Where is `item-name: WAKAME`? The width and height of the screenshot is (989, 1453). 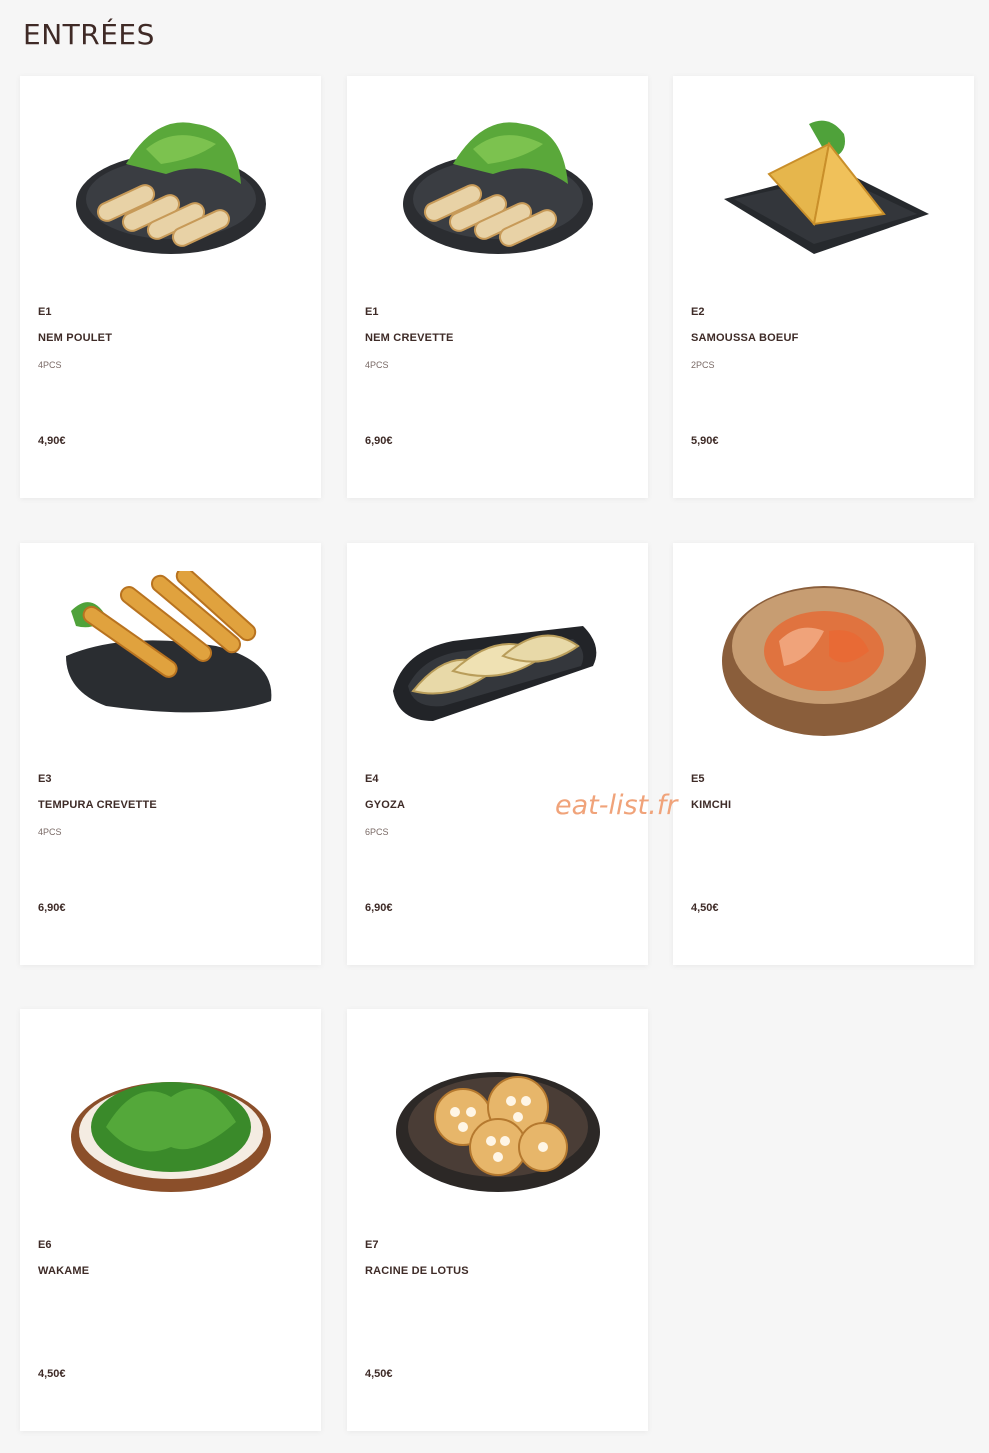 item-name: WAKAME is located at coordinates (64, 1271).